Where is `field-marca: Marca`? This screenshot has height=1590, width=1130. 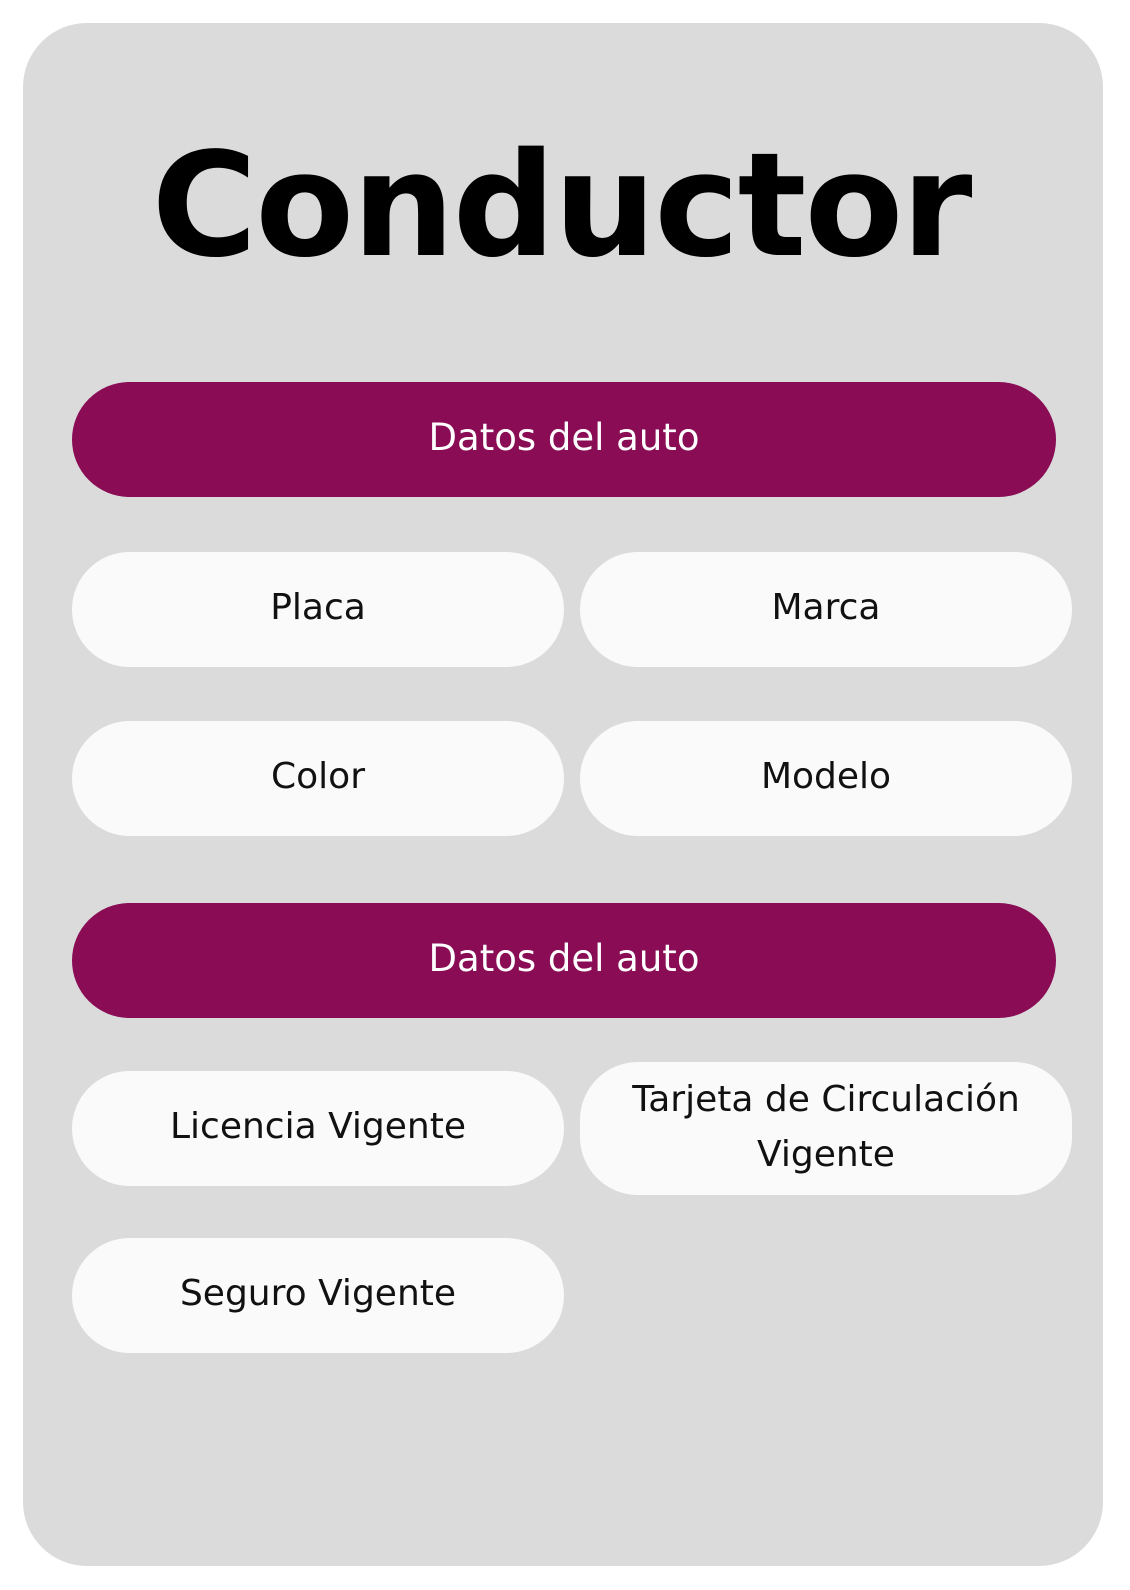 field-marca: Marca is located at coordinates (826, 609).